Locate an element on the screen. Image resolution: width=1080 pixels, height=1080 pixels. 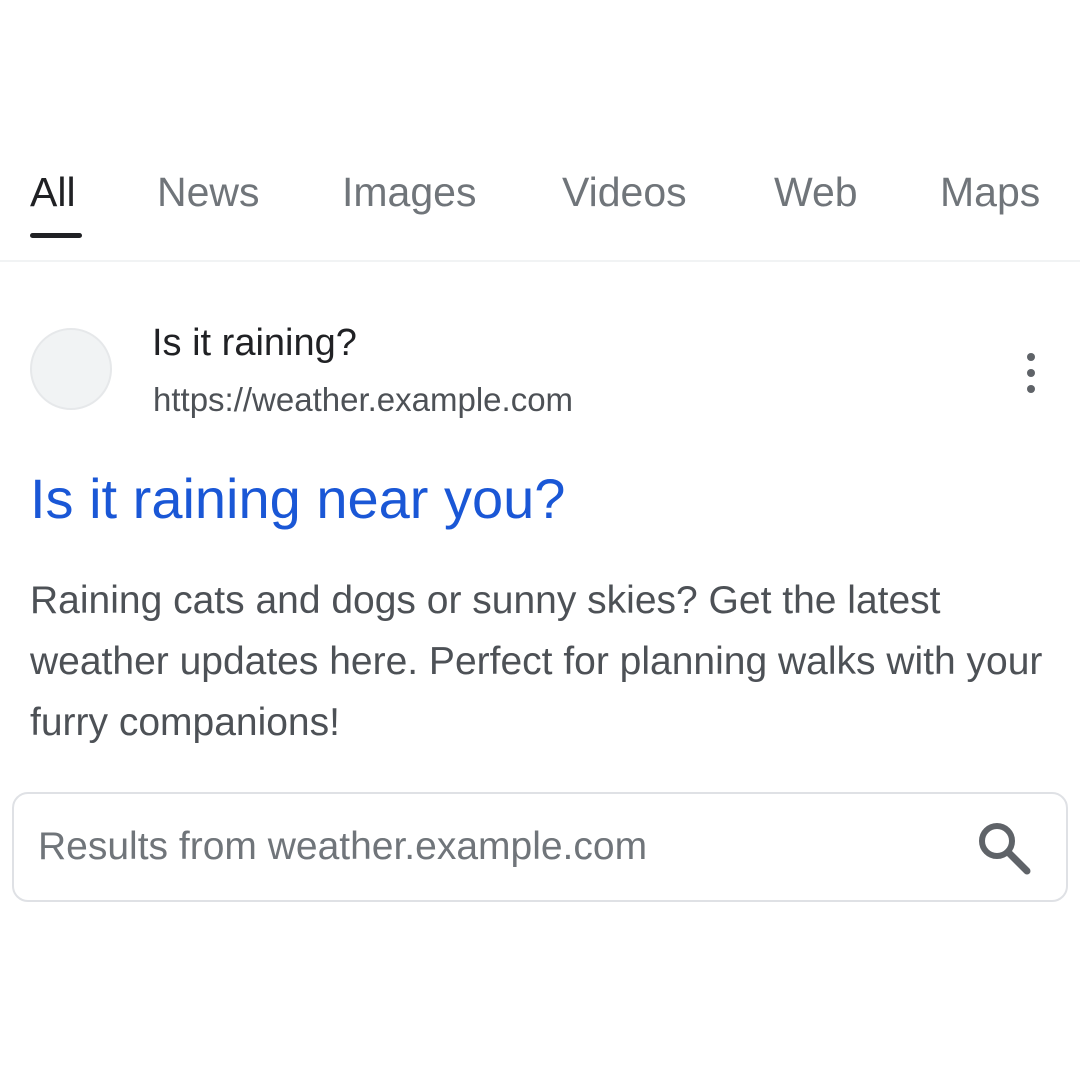
search-icon is located at coordinates (1004, 848).